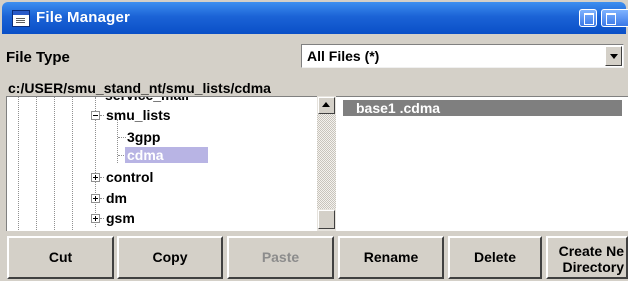 Image resolution: width=628 pixels, height=281 pixels. Describe the element at coordinates (166, 155) in the screenshot. I see `tree-item-cdma: cdma` at that location.